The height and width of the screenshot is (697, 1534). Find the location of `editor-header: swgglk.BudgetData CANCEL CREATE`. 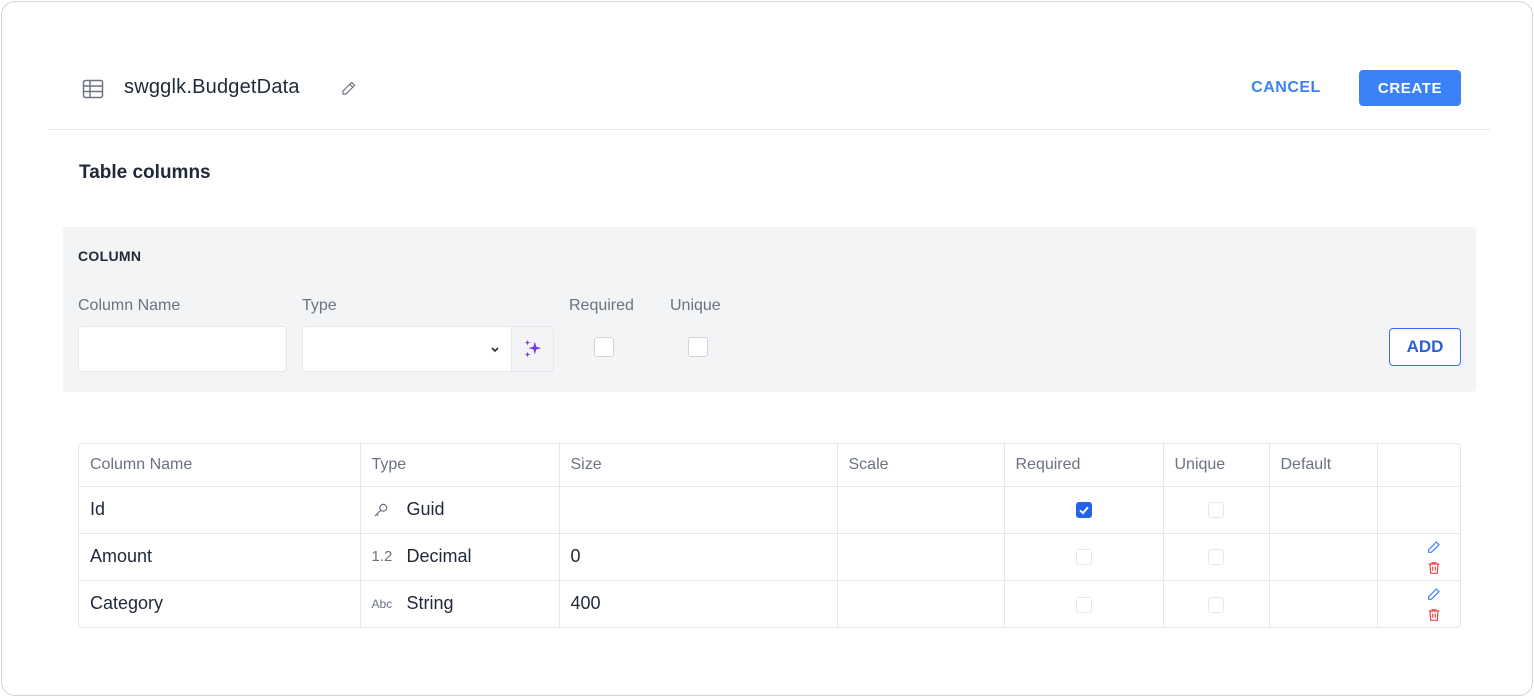

editor-header: swgglk.BudgetData CANCEL CREATE is located at coordinates (769, 96).